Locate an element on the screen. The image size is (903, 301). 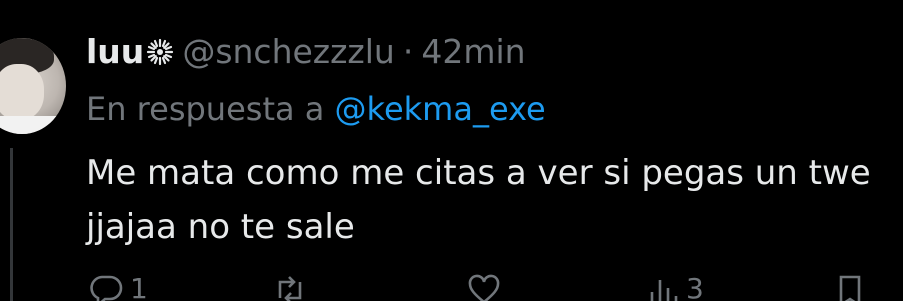
tweet-actions: 1 3 is located at coordinates (494, 286).